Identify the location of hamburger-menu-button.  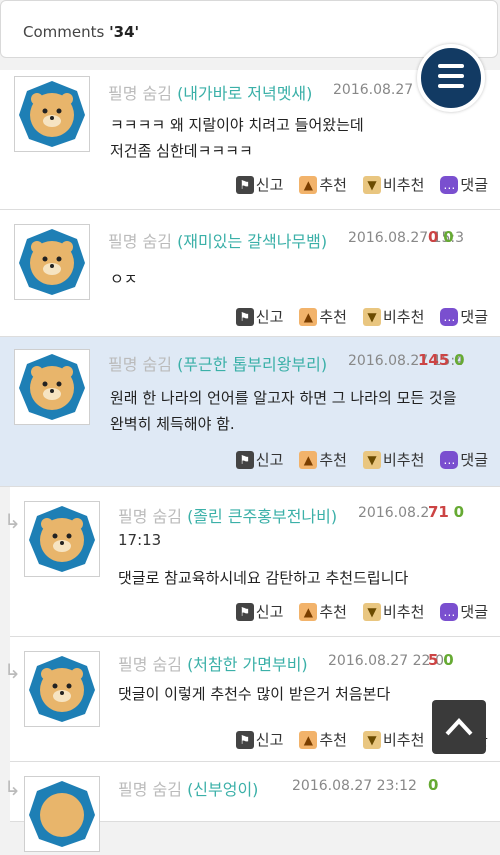
(451, 78).